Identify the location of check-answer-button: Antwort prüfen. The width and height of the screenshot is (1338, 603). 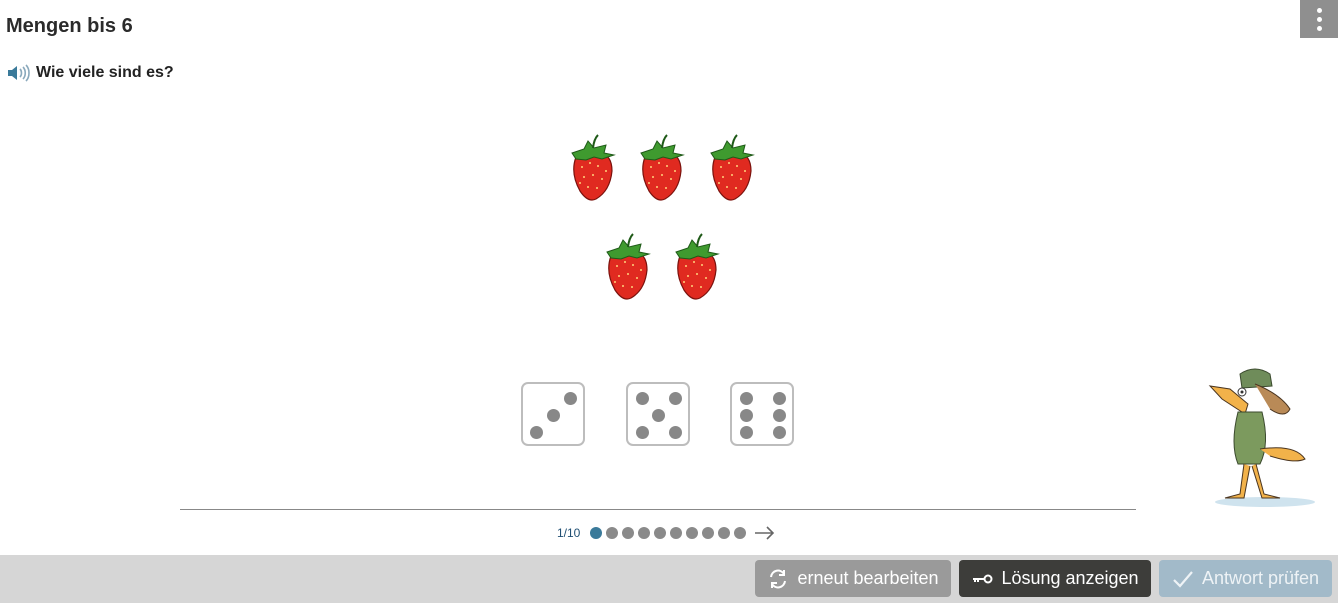
(1245, 578).